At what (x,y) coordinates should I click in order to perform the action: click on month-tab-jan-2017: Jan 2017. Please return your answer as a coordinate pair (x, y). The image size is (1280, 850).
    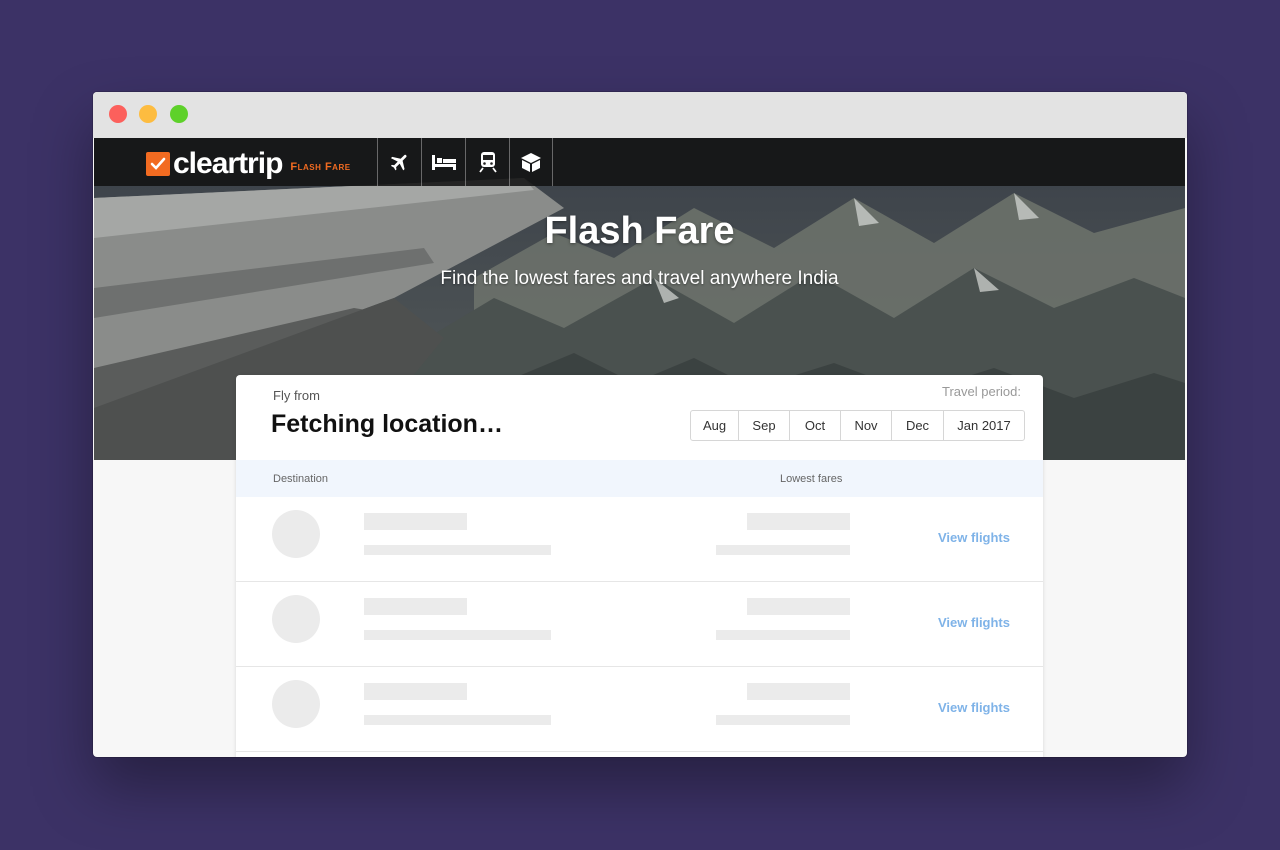
    Looking at the image, I should click on (984, 425).